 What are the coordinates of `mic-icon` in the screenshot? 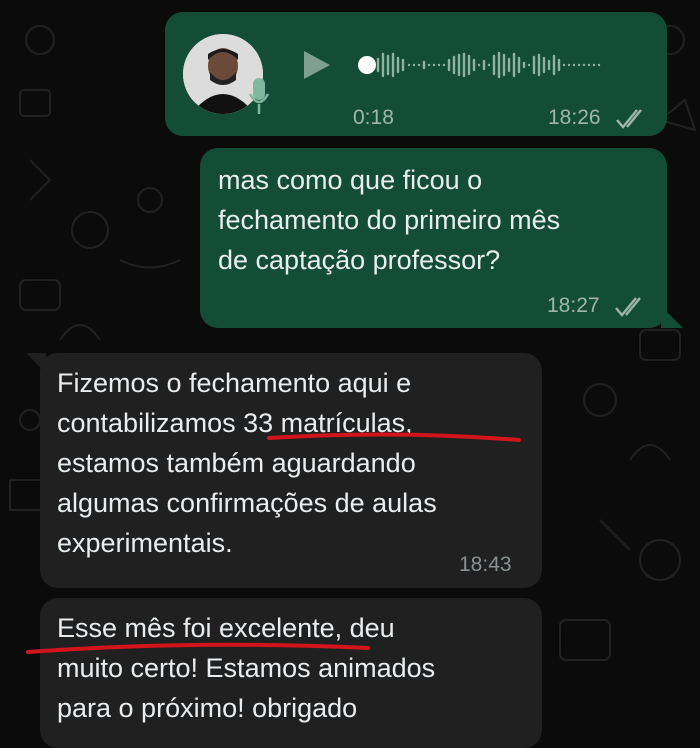 It's located at (259, 96).